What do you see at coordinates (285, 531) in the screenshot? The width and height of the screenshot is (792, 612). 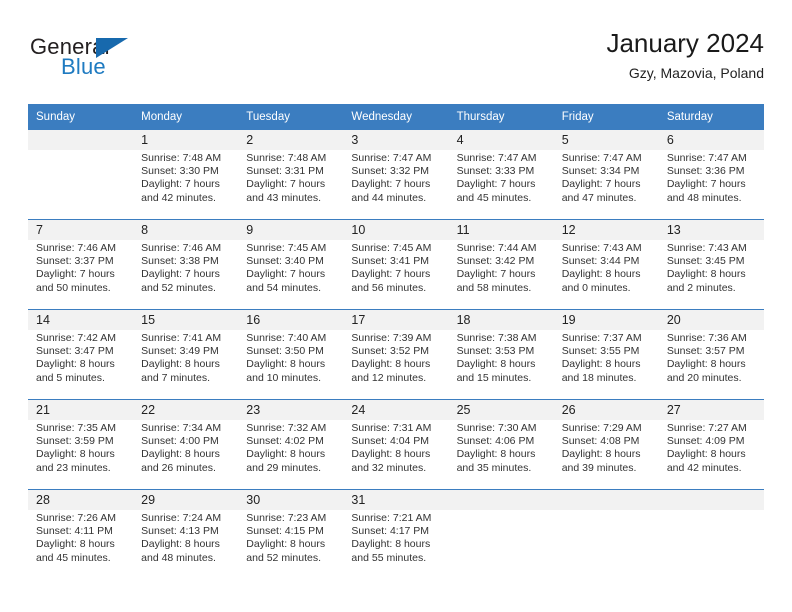 I see `sunset-text: Sunset: 4:15 PM` at bounding box center [285, 531].